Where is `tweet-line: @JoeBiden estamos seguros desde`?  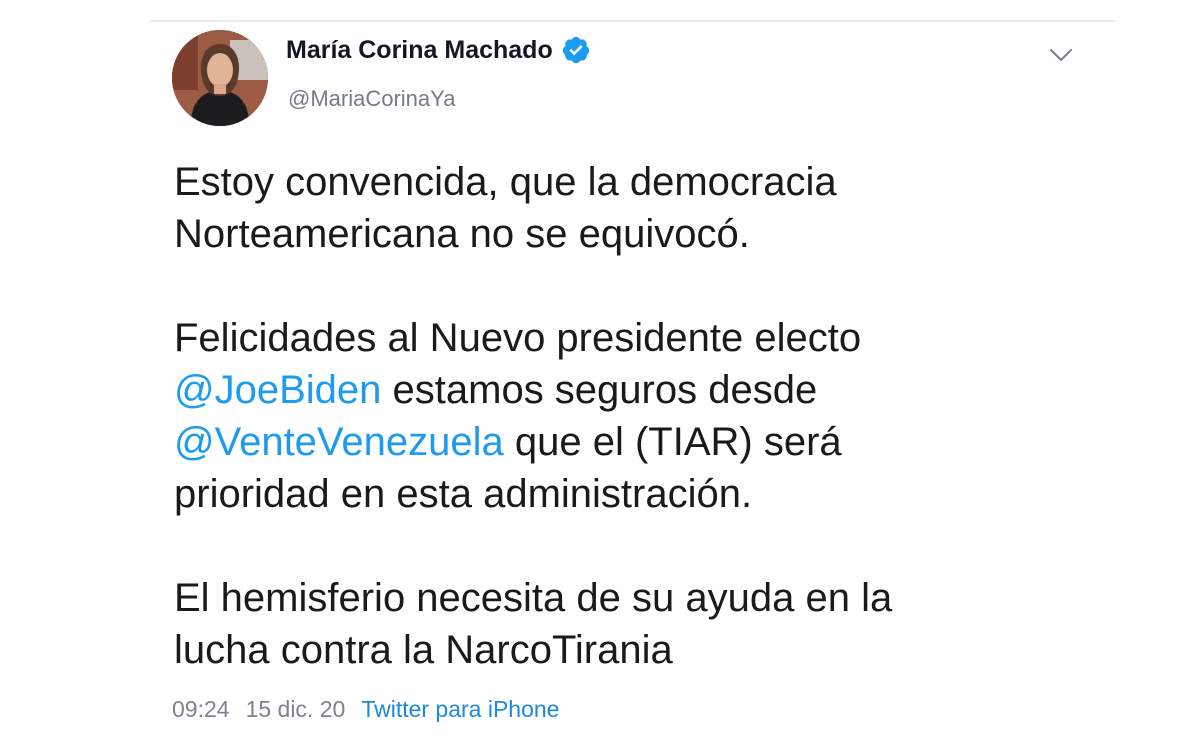 tweet-line: @JoeBiden estamos seguros desde is located at coordinates (644, 390).